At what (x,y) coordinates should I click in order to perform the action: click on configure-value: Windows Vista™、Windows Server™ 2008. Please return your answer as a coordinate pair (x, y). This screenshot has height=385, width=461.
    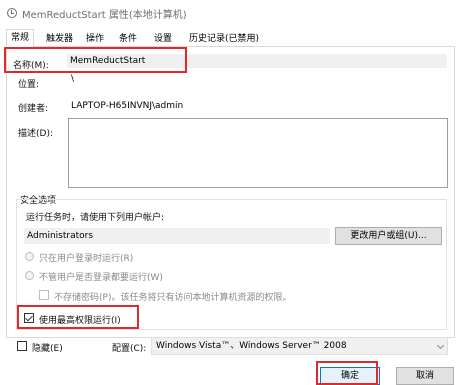
    Looking at the image, I should click on (251, 346).